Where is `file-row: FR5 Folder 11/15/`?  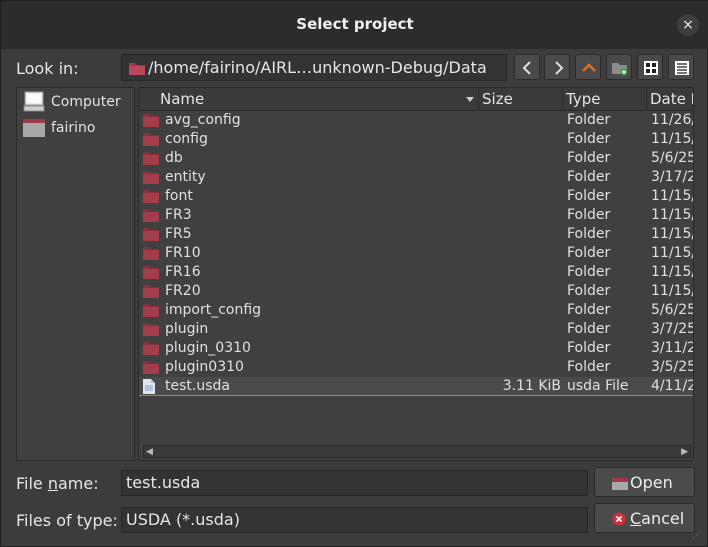 file-row: FR5 Folder 11/15/ is located at coordinates (416, 235).